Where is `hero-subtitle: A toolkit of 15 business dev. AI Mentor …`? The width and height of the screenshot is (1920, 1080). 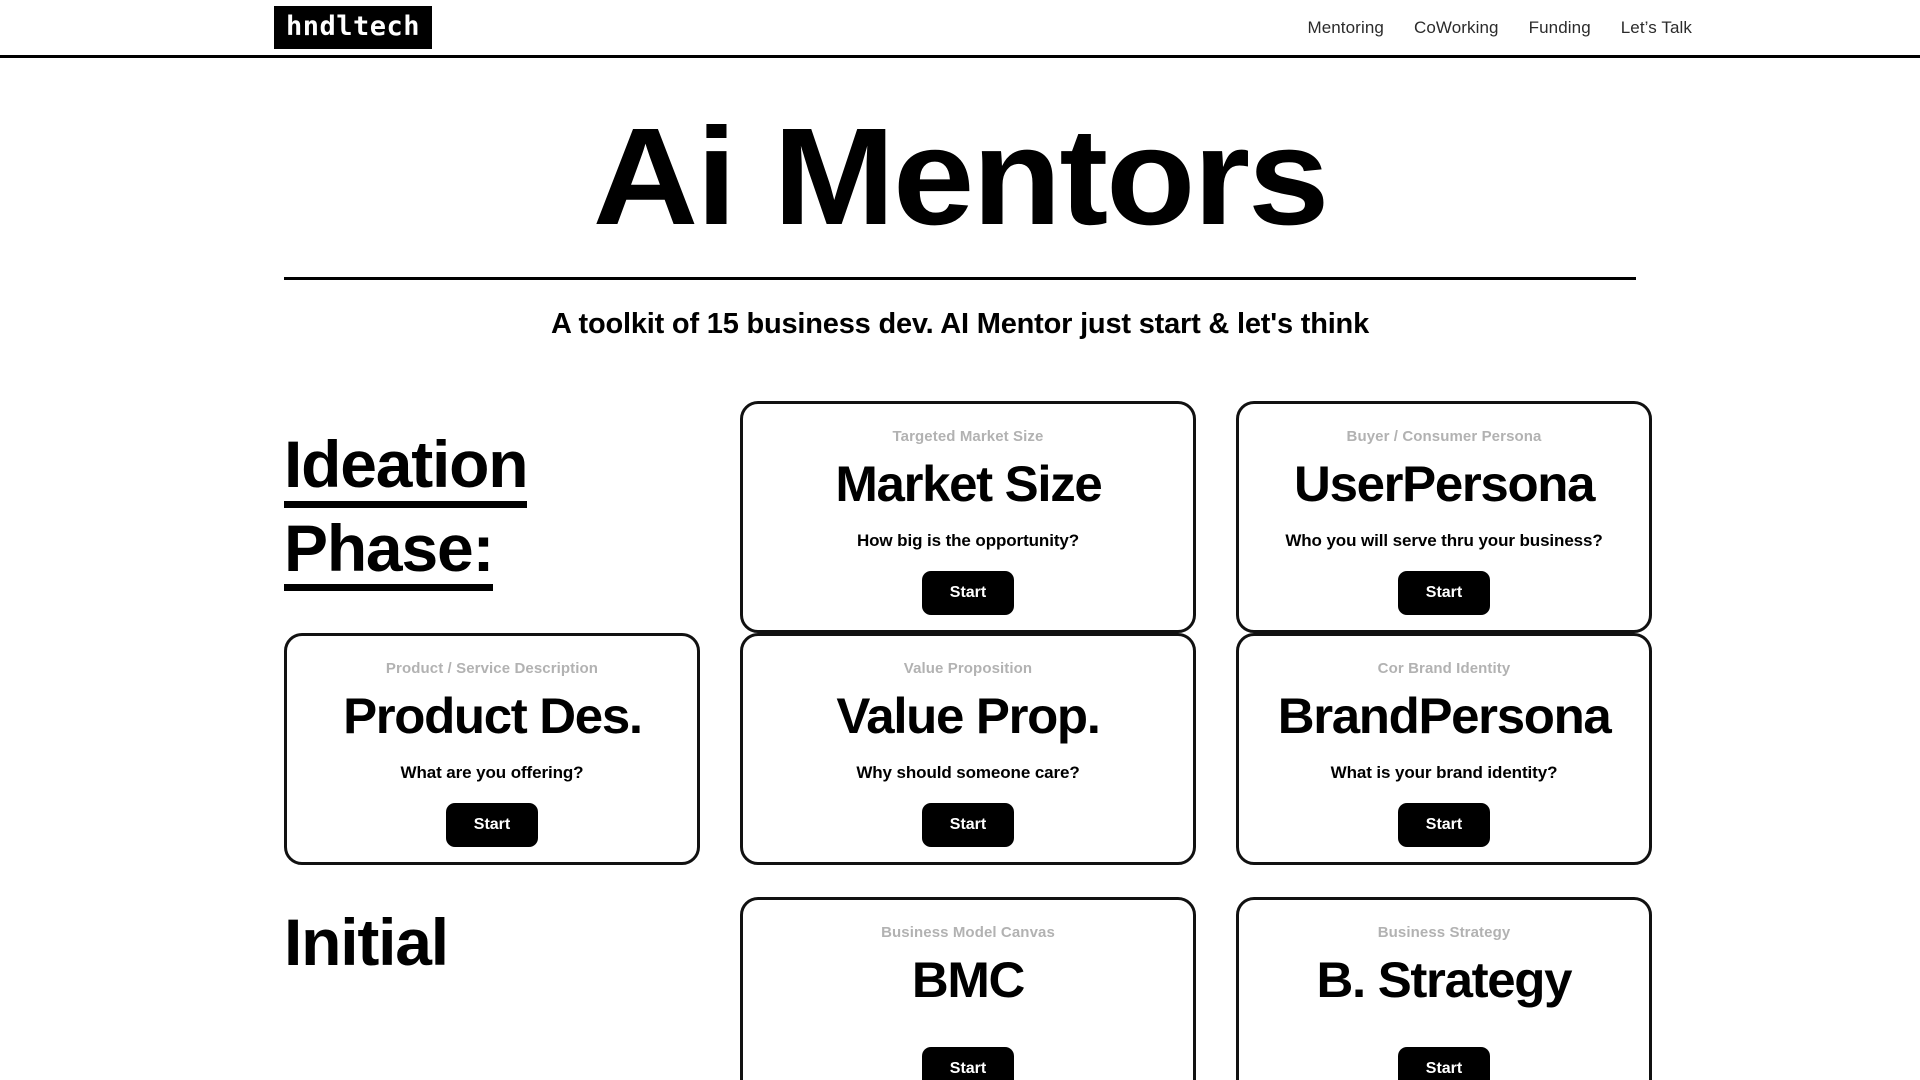
hero-subtitle: A toolkit of 15 business dev. AI Mentor … is located at coordinates (960, 324).